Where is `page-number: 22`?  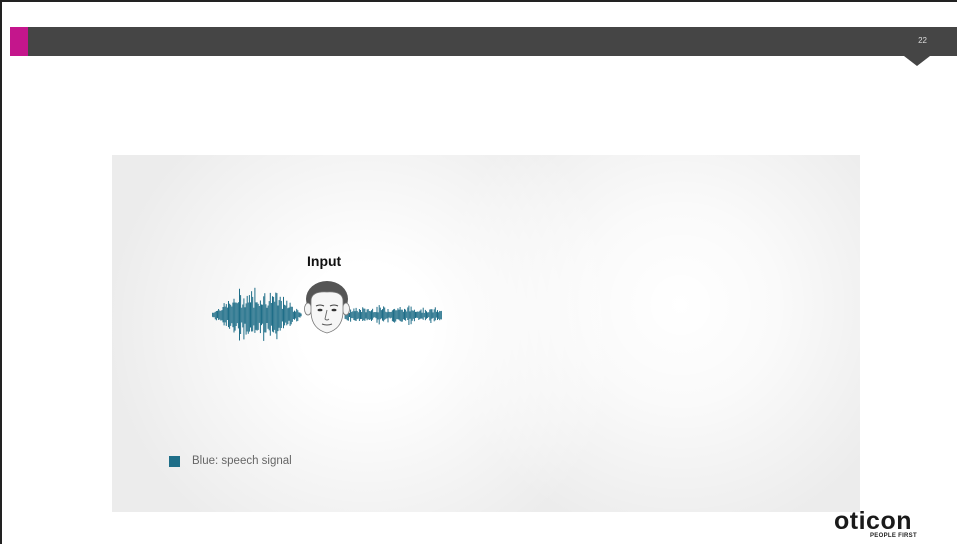 page-number: 22 is located at coordinates (922, 40).